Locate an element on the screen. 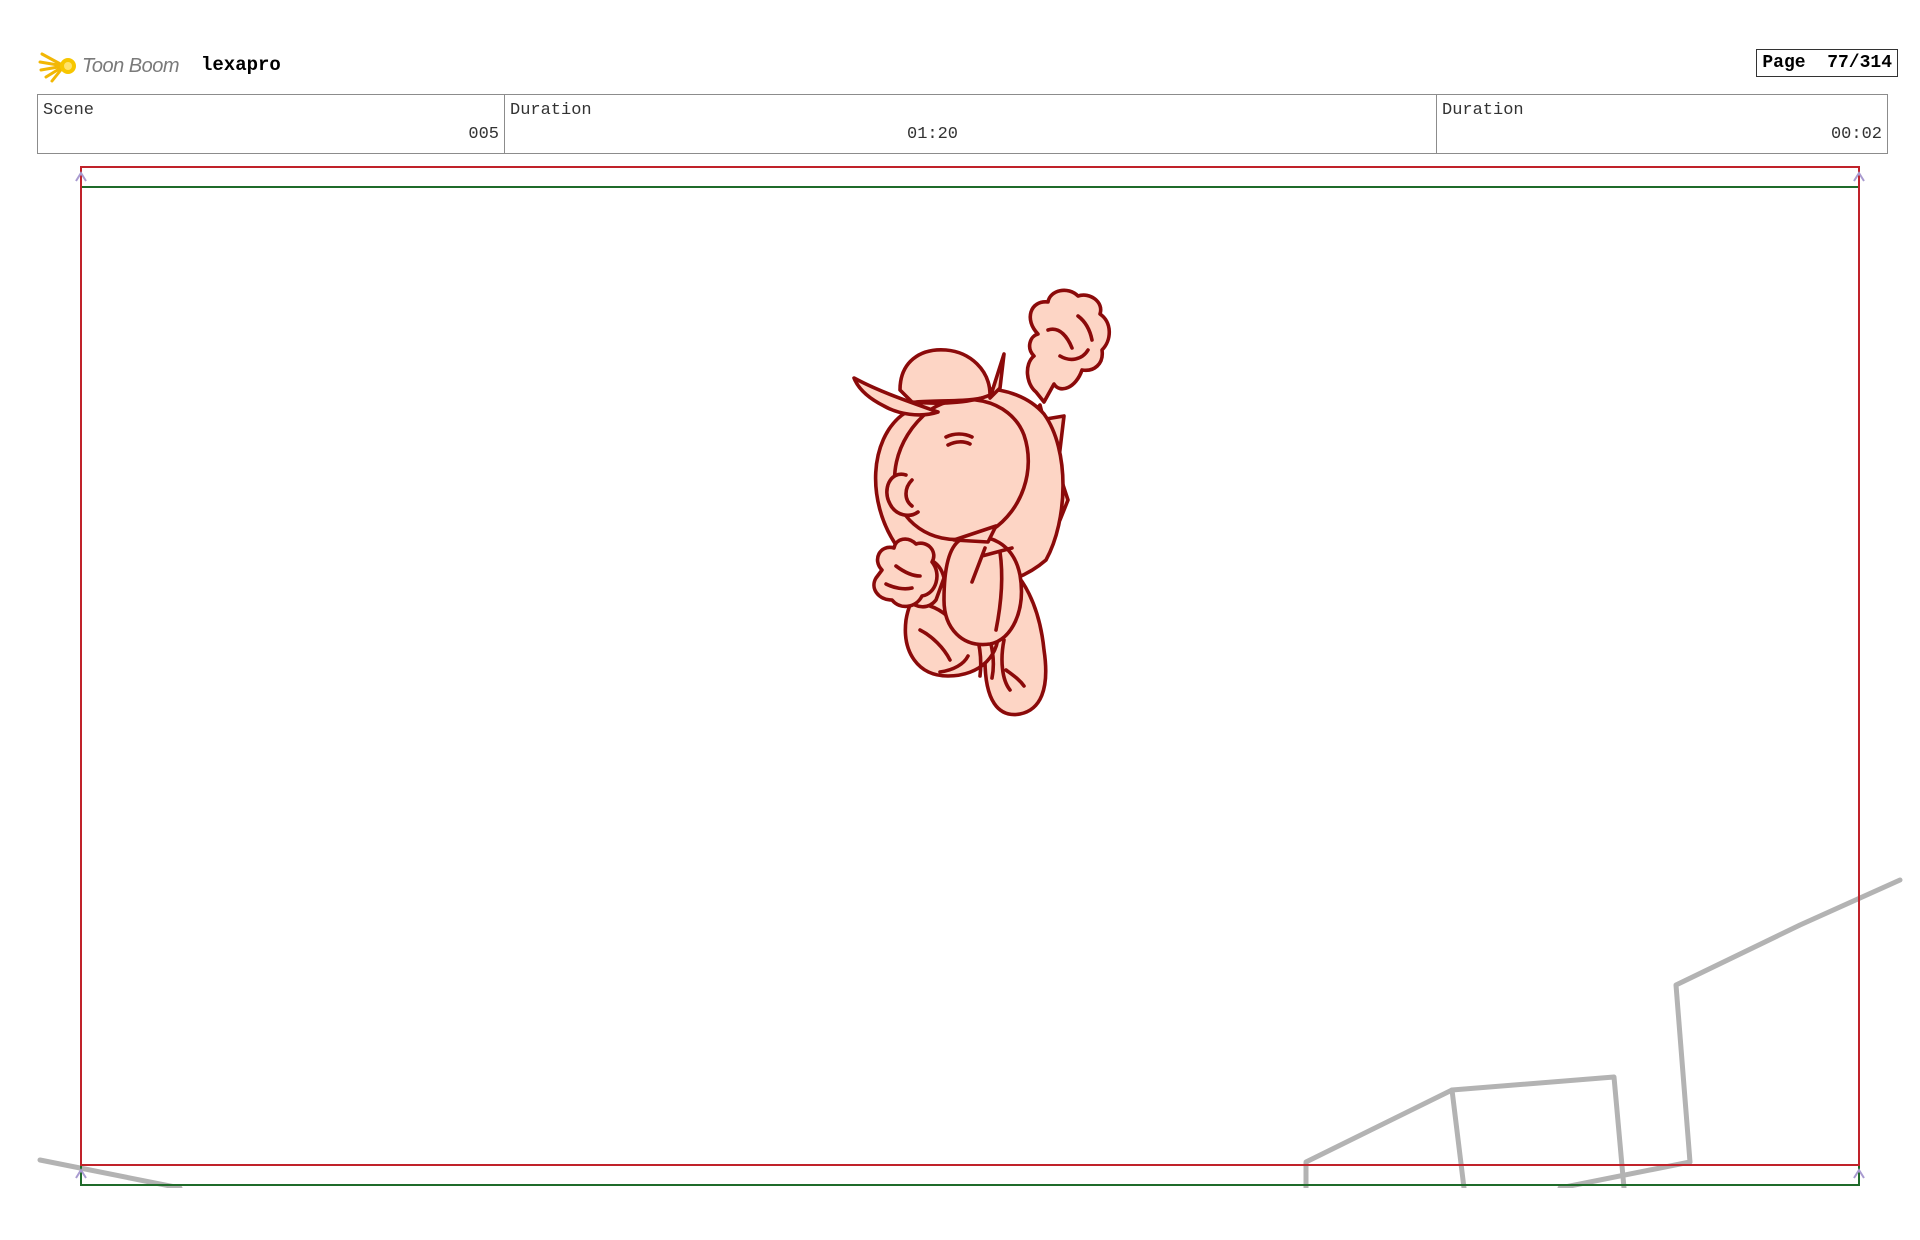 The image size is (1920, 1240). box-outline is located at coordinates (1465, 1131).